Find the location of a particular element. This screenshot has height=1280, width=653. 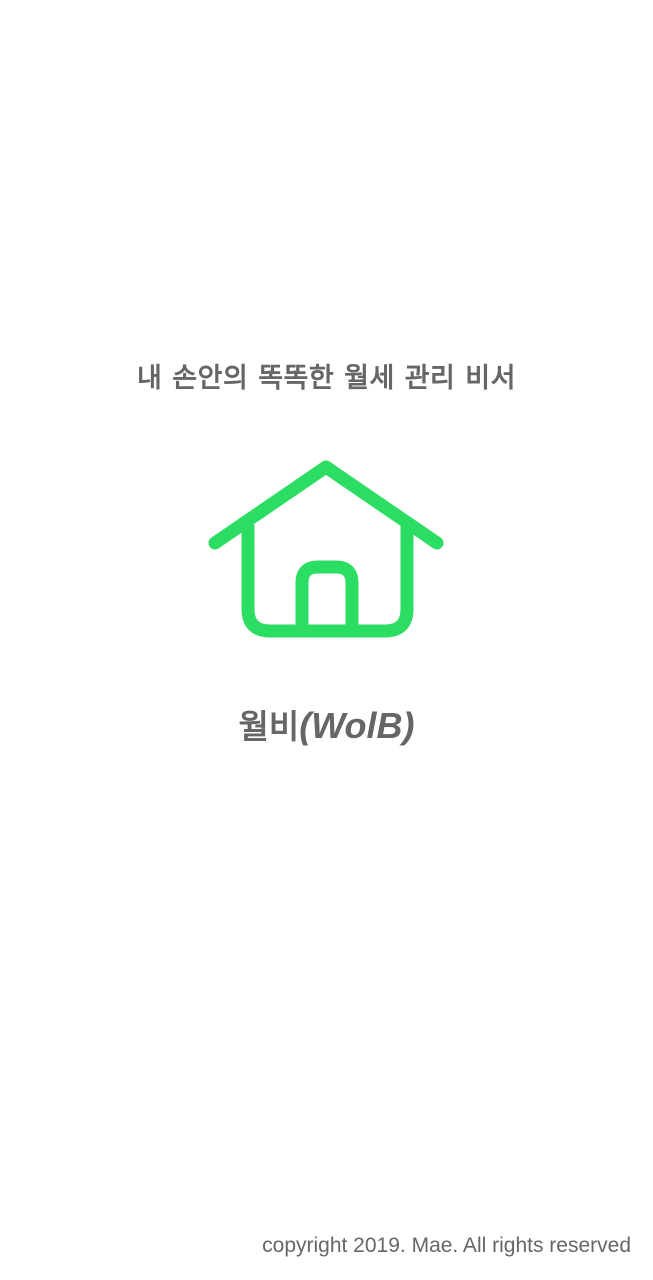

app-name: 월비(WolB) is located at coordinates (326, 724).